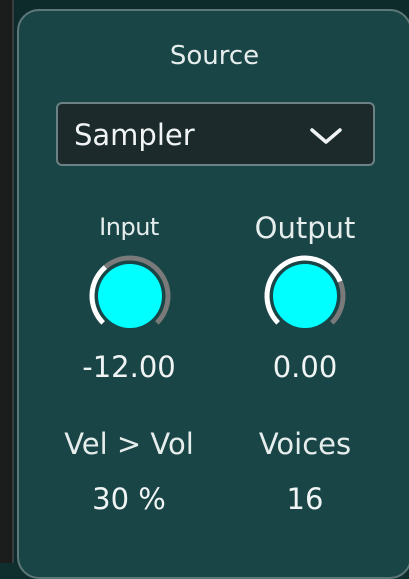 The image size is (409, 579). I want to click on panel-title: Source, so click(214, 56).